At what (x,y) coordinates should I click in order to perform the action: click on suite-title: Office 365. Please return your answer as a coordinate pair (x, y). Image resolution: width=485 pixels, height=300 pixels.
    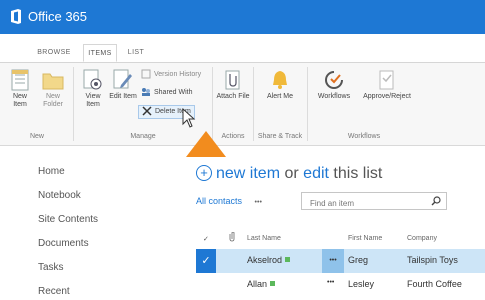
    Looking at the image, I should click on (57, 16).